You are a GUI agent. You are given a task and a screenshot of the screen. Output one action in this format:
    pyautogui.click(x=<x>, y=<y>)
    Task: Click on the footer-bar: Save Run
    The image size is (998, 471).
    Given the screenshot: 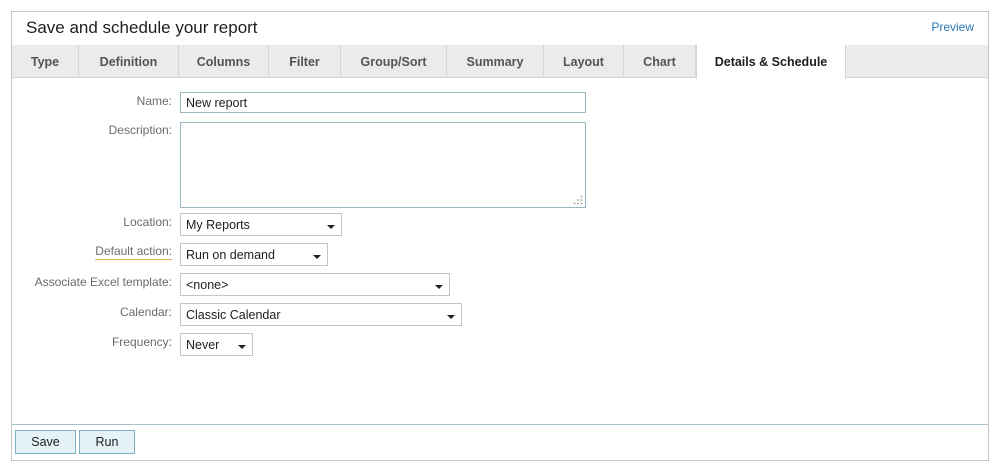 What is the action you would take?
    pyautogui.click(x=500, y=442)
    